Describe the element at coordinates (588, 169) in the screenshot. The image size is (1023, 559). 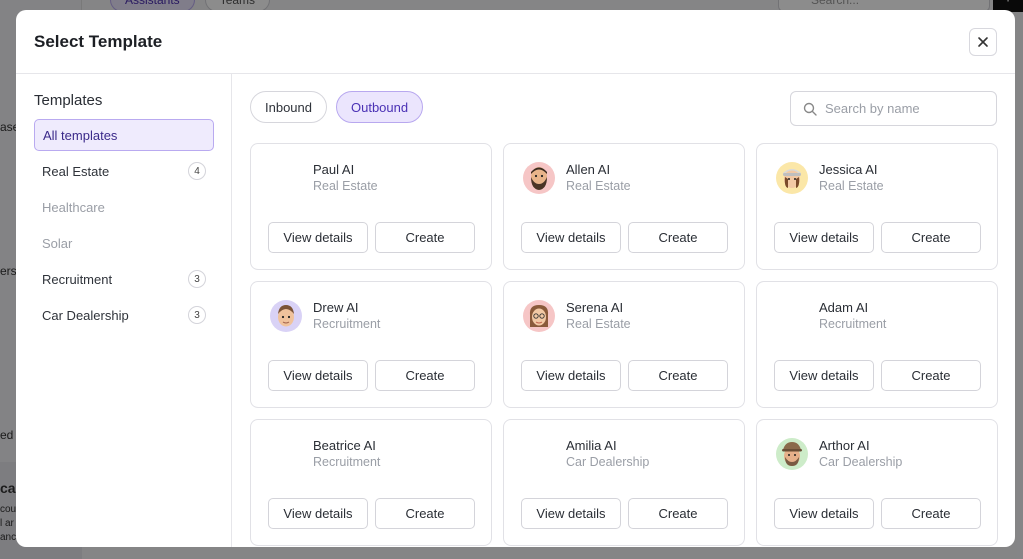
I see `template-name: Allen AI` at that location.